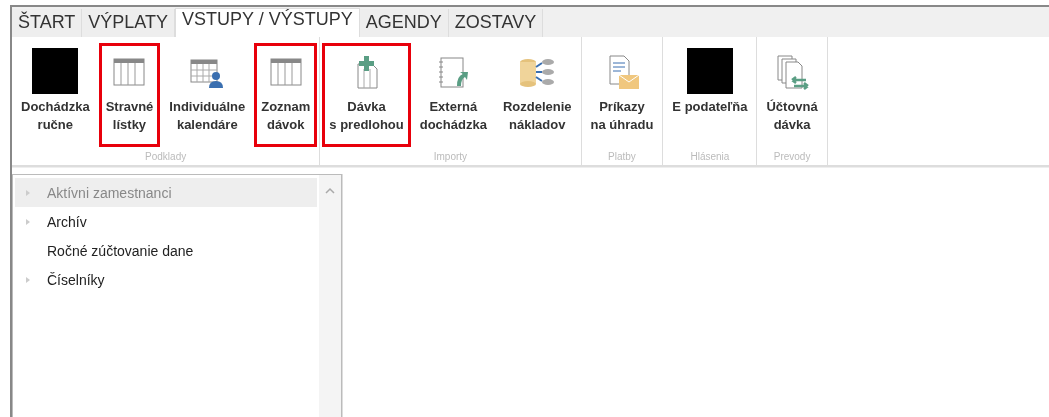  What do you see at coordinates (450, 157) in the screenshot?
I see `group-label: Importy` at bounding box center [450, 157].